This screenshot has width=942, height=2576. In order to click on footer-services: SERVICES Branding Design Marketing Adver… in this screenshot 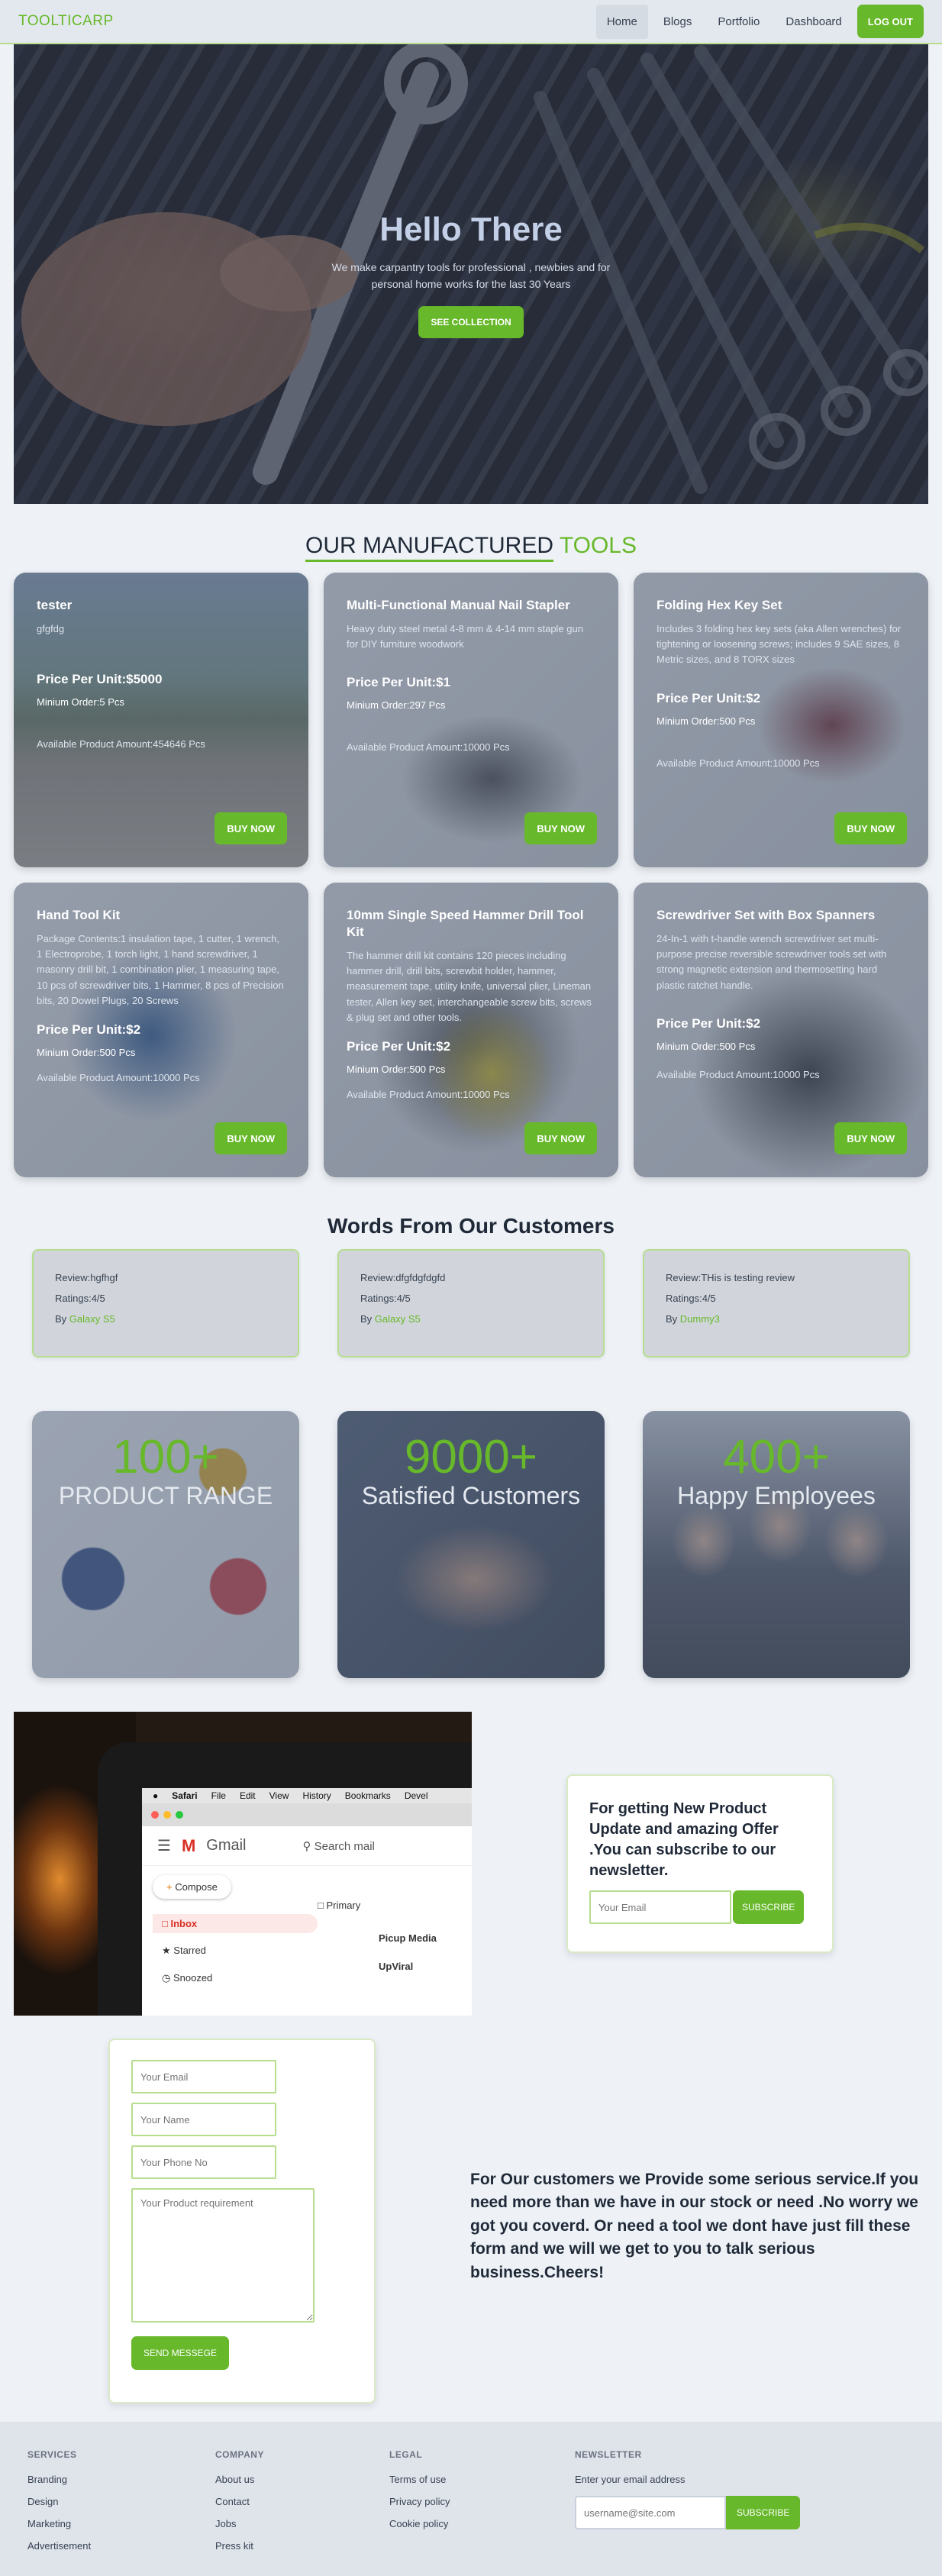, I will do `click(121, 2500)`.